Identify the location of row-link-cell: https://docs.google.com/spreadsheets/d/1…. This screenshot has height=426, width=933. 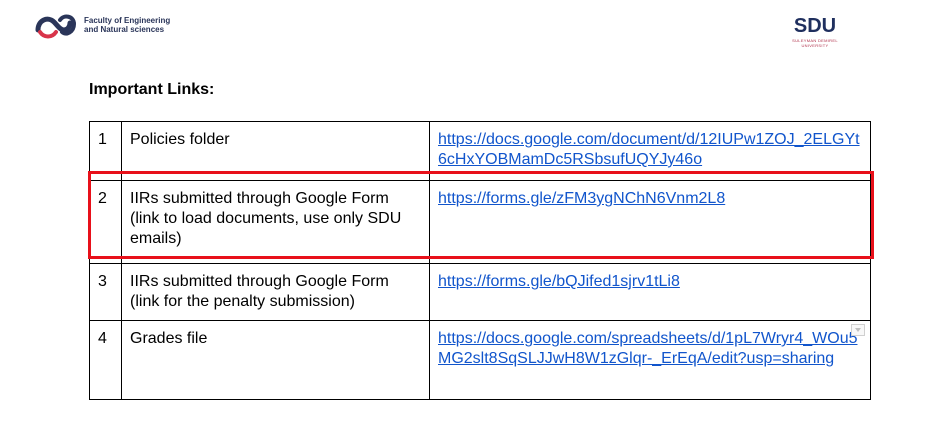
(650, 360).